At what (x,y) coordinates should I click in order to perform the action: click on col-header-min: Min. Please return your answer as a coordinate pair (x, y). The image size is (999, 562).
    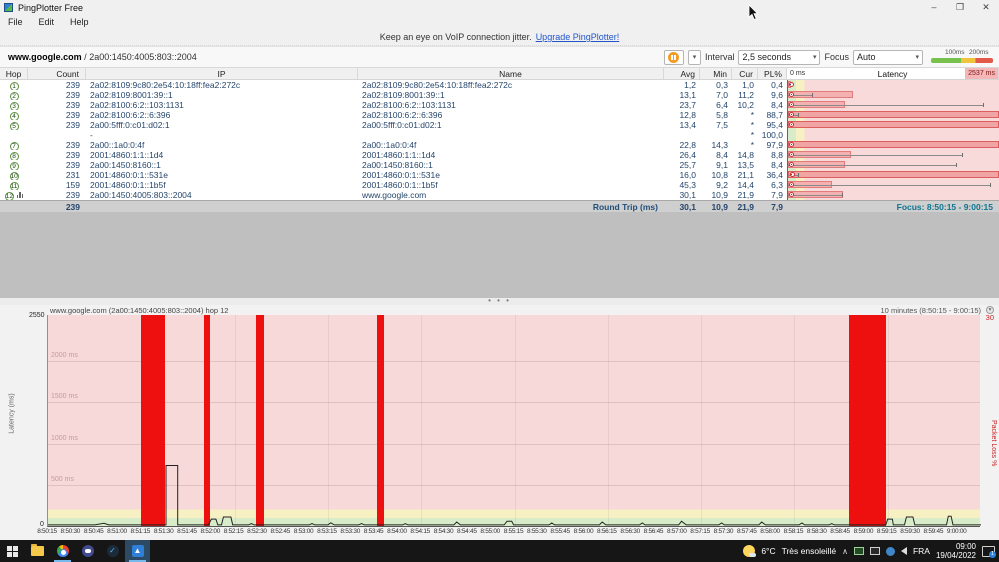
    Looking at the image, I should click on (716, 73).